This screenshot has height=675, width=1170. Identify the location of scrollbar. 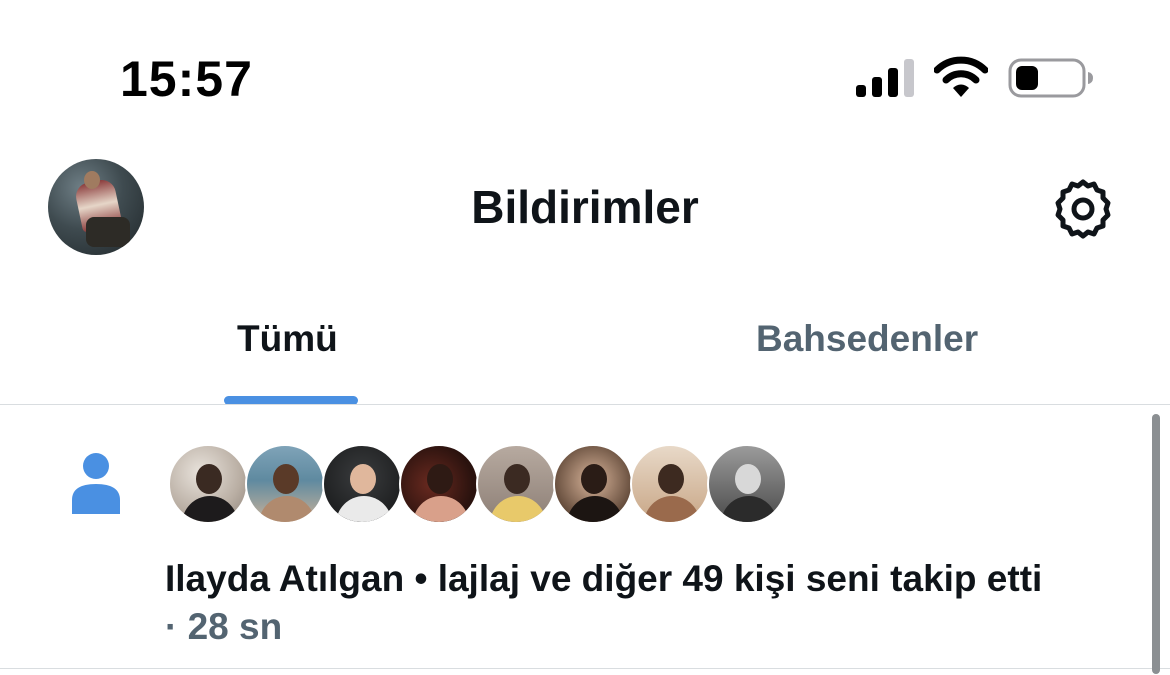
(1156, 544).